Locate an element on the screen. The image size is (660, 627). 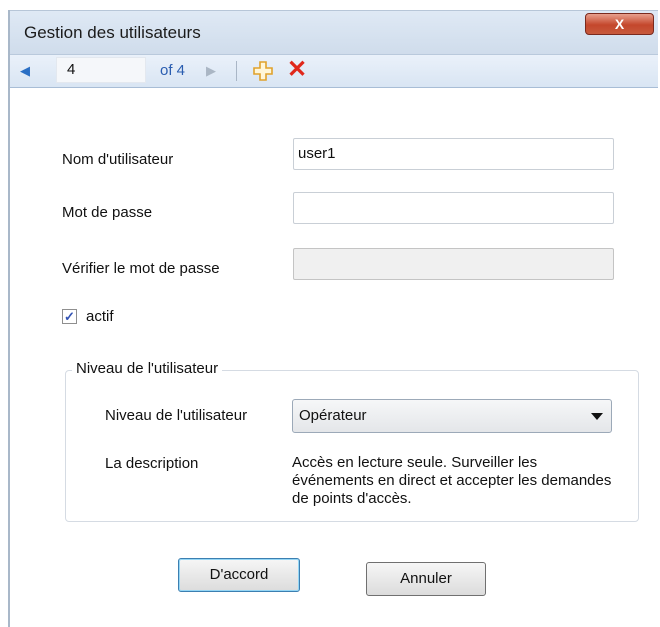
verify-password-field is located at coordinates (453, 264).